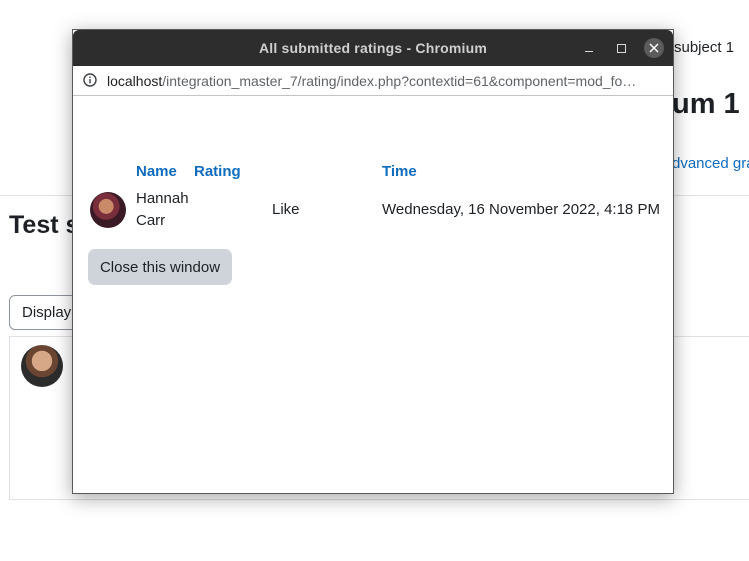 This screenshot has height=561, width=749. I want to click on window-titlebar: All submitted ratings - Chromium, so click(373, 48).